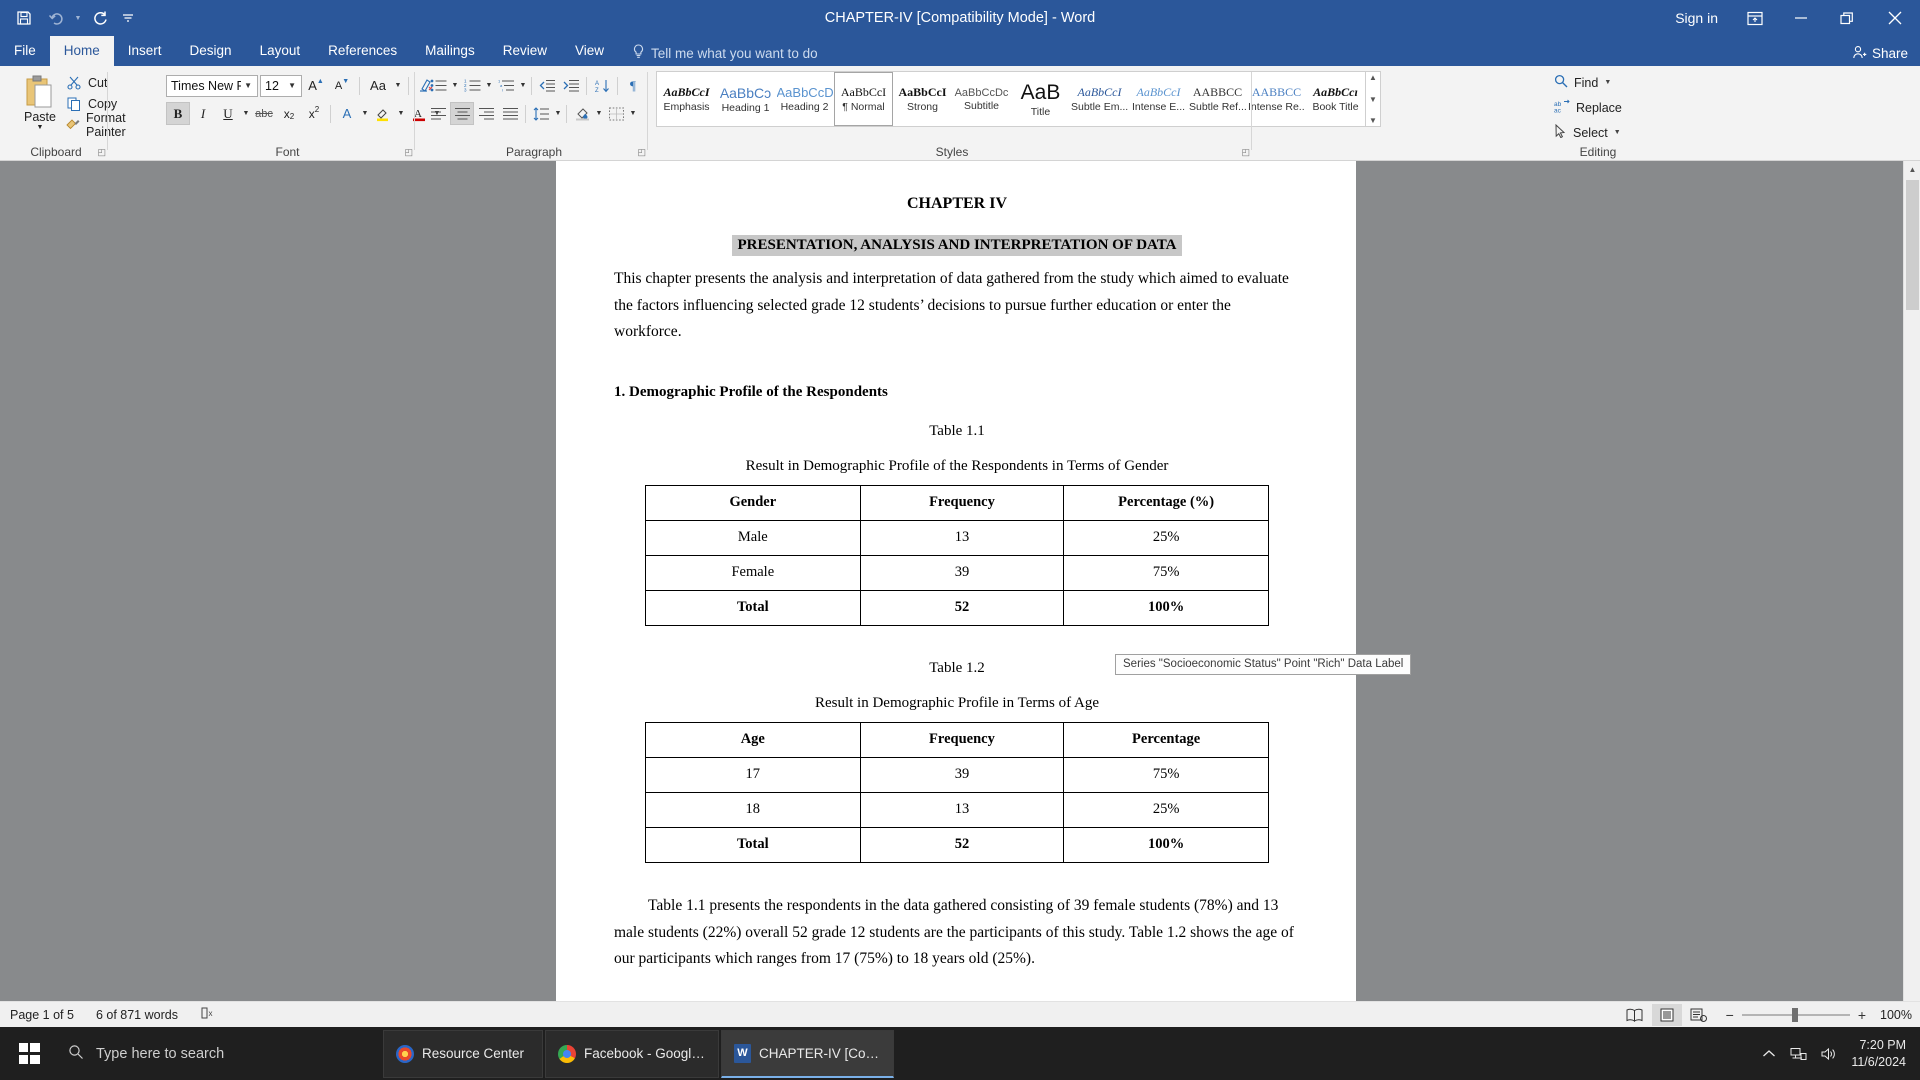  I want to click on zoom-control: − + 100%, so click(1819, 1015).